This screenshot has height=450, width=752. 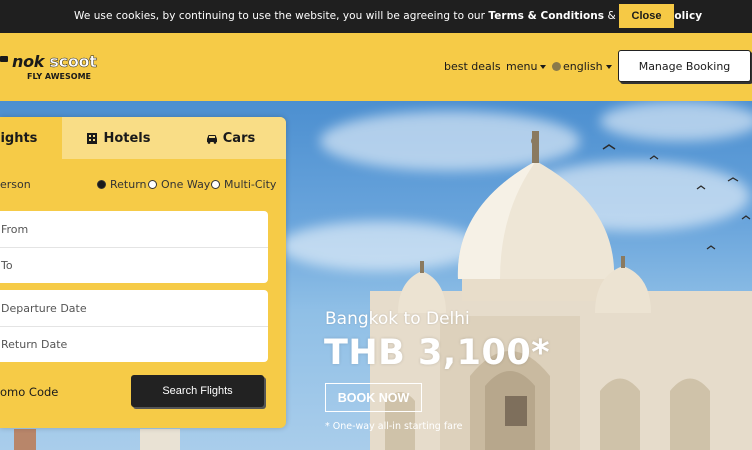 I want to click on manage-booking-button: Manage Booking, so click(x=684, y=66).